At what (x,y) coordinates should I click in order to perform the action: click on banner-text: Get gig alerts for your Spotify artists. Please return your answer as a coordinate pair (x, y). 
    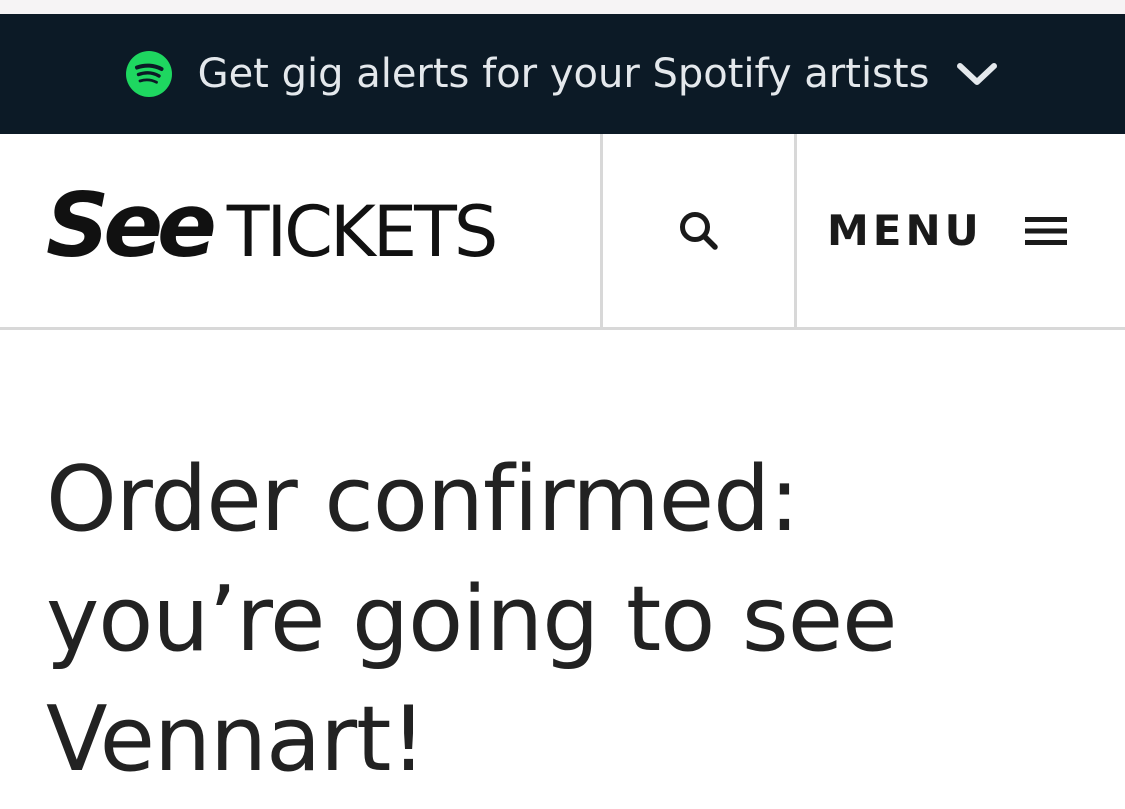
    Looking at the image, I should click on (563, 74).